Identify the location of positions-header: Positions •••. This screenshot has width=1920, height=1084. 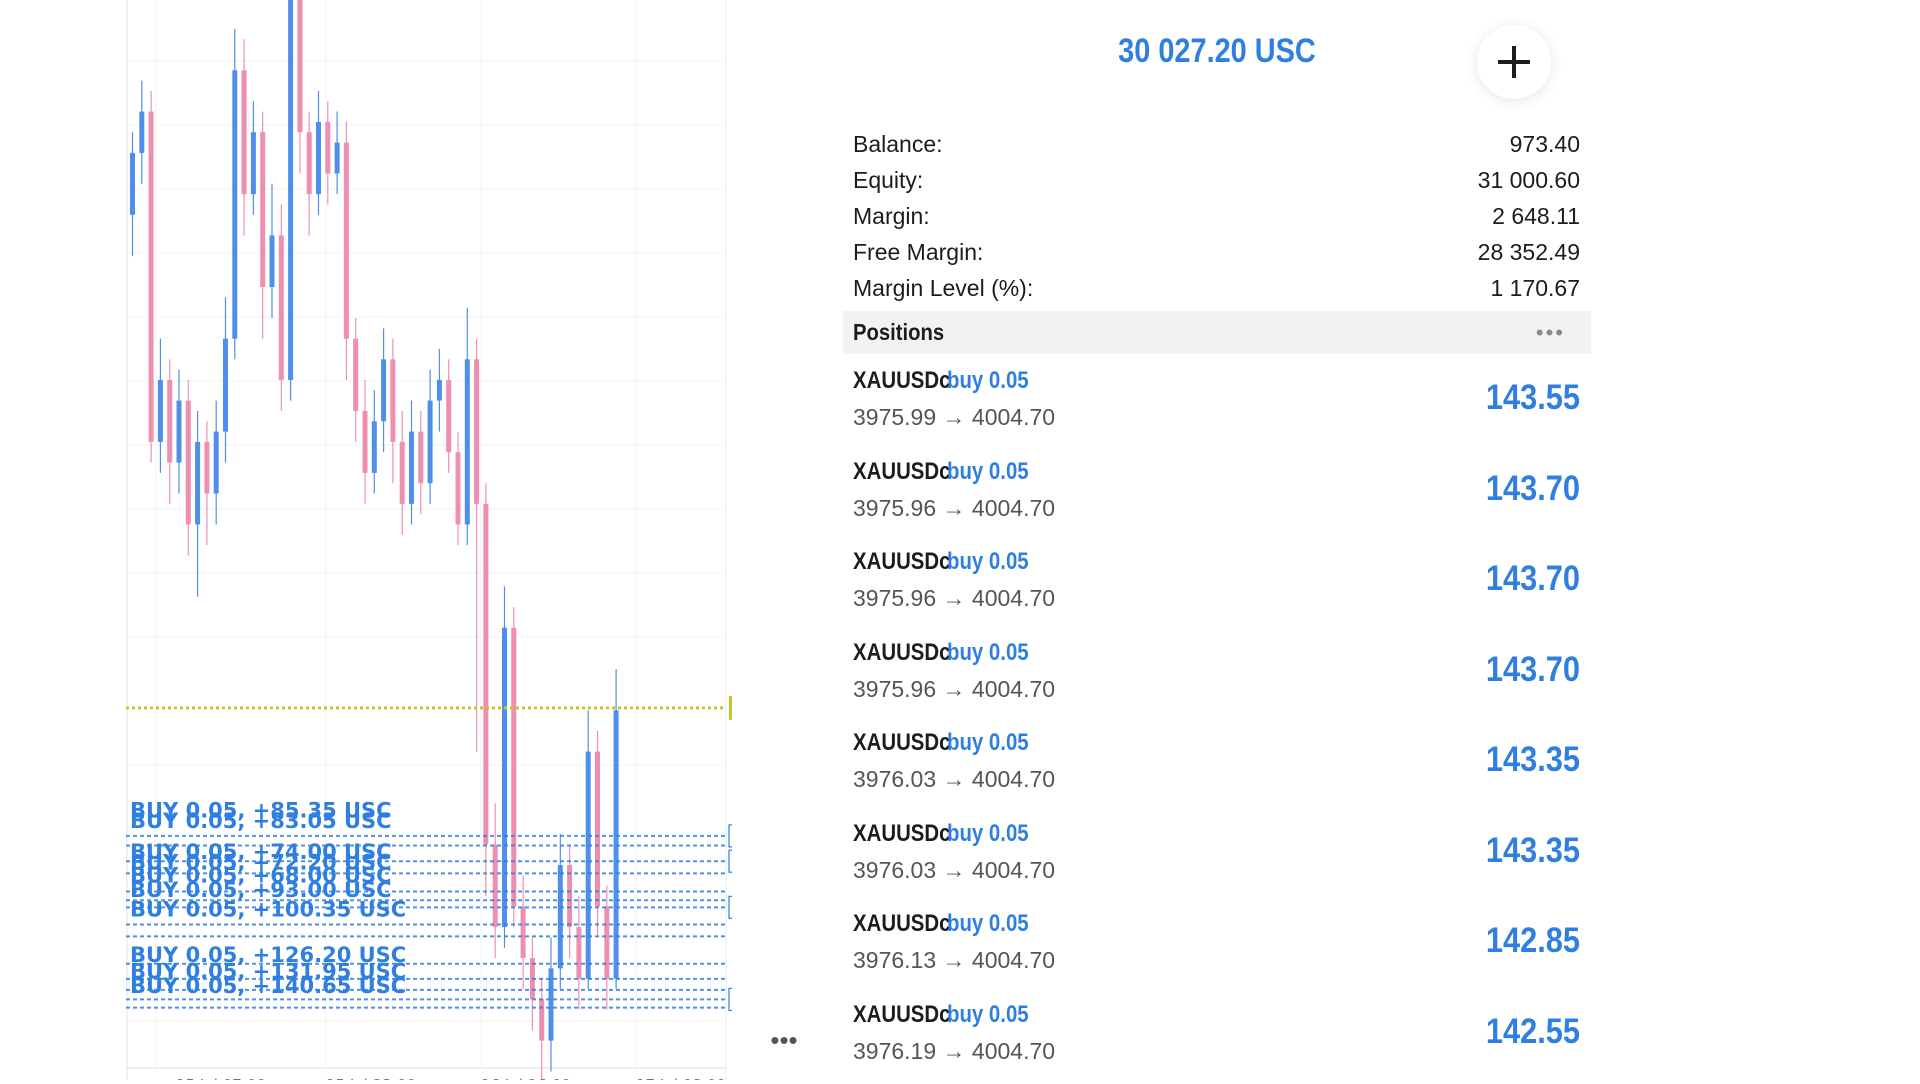
(1217, 332).